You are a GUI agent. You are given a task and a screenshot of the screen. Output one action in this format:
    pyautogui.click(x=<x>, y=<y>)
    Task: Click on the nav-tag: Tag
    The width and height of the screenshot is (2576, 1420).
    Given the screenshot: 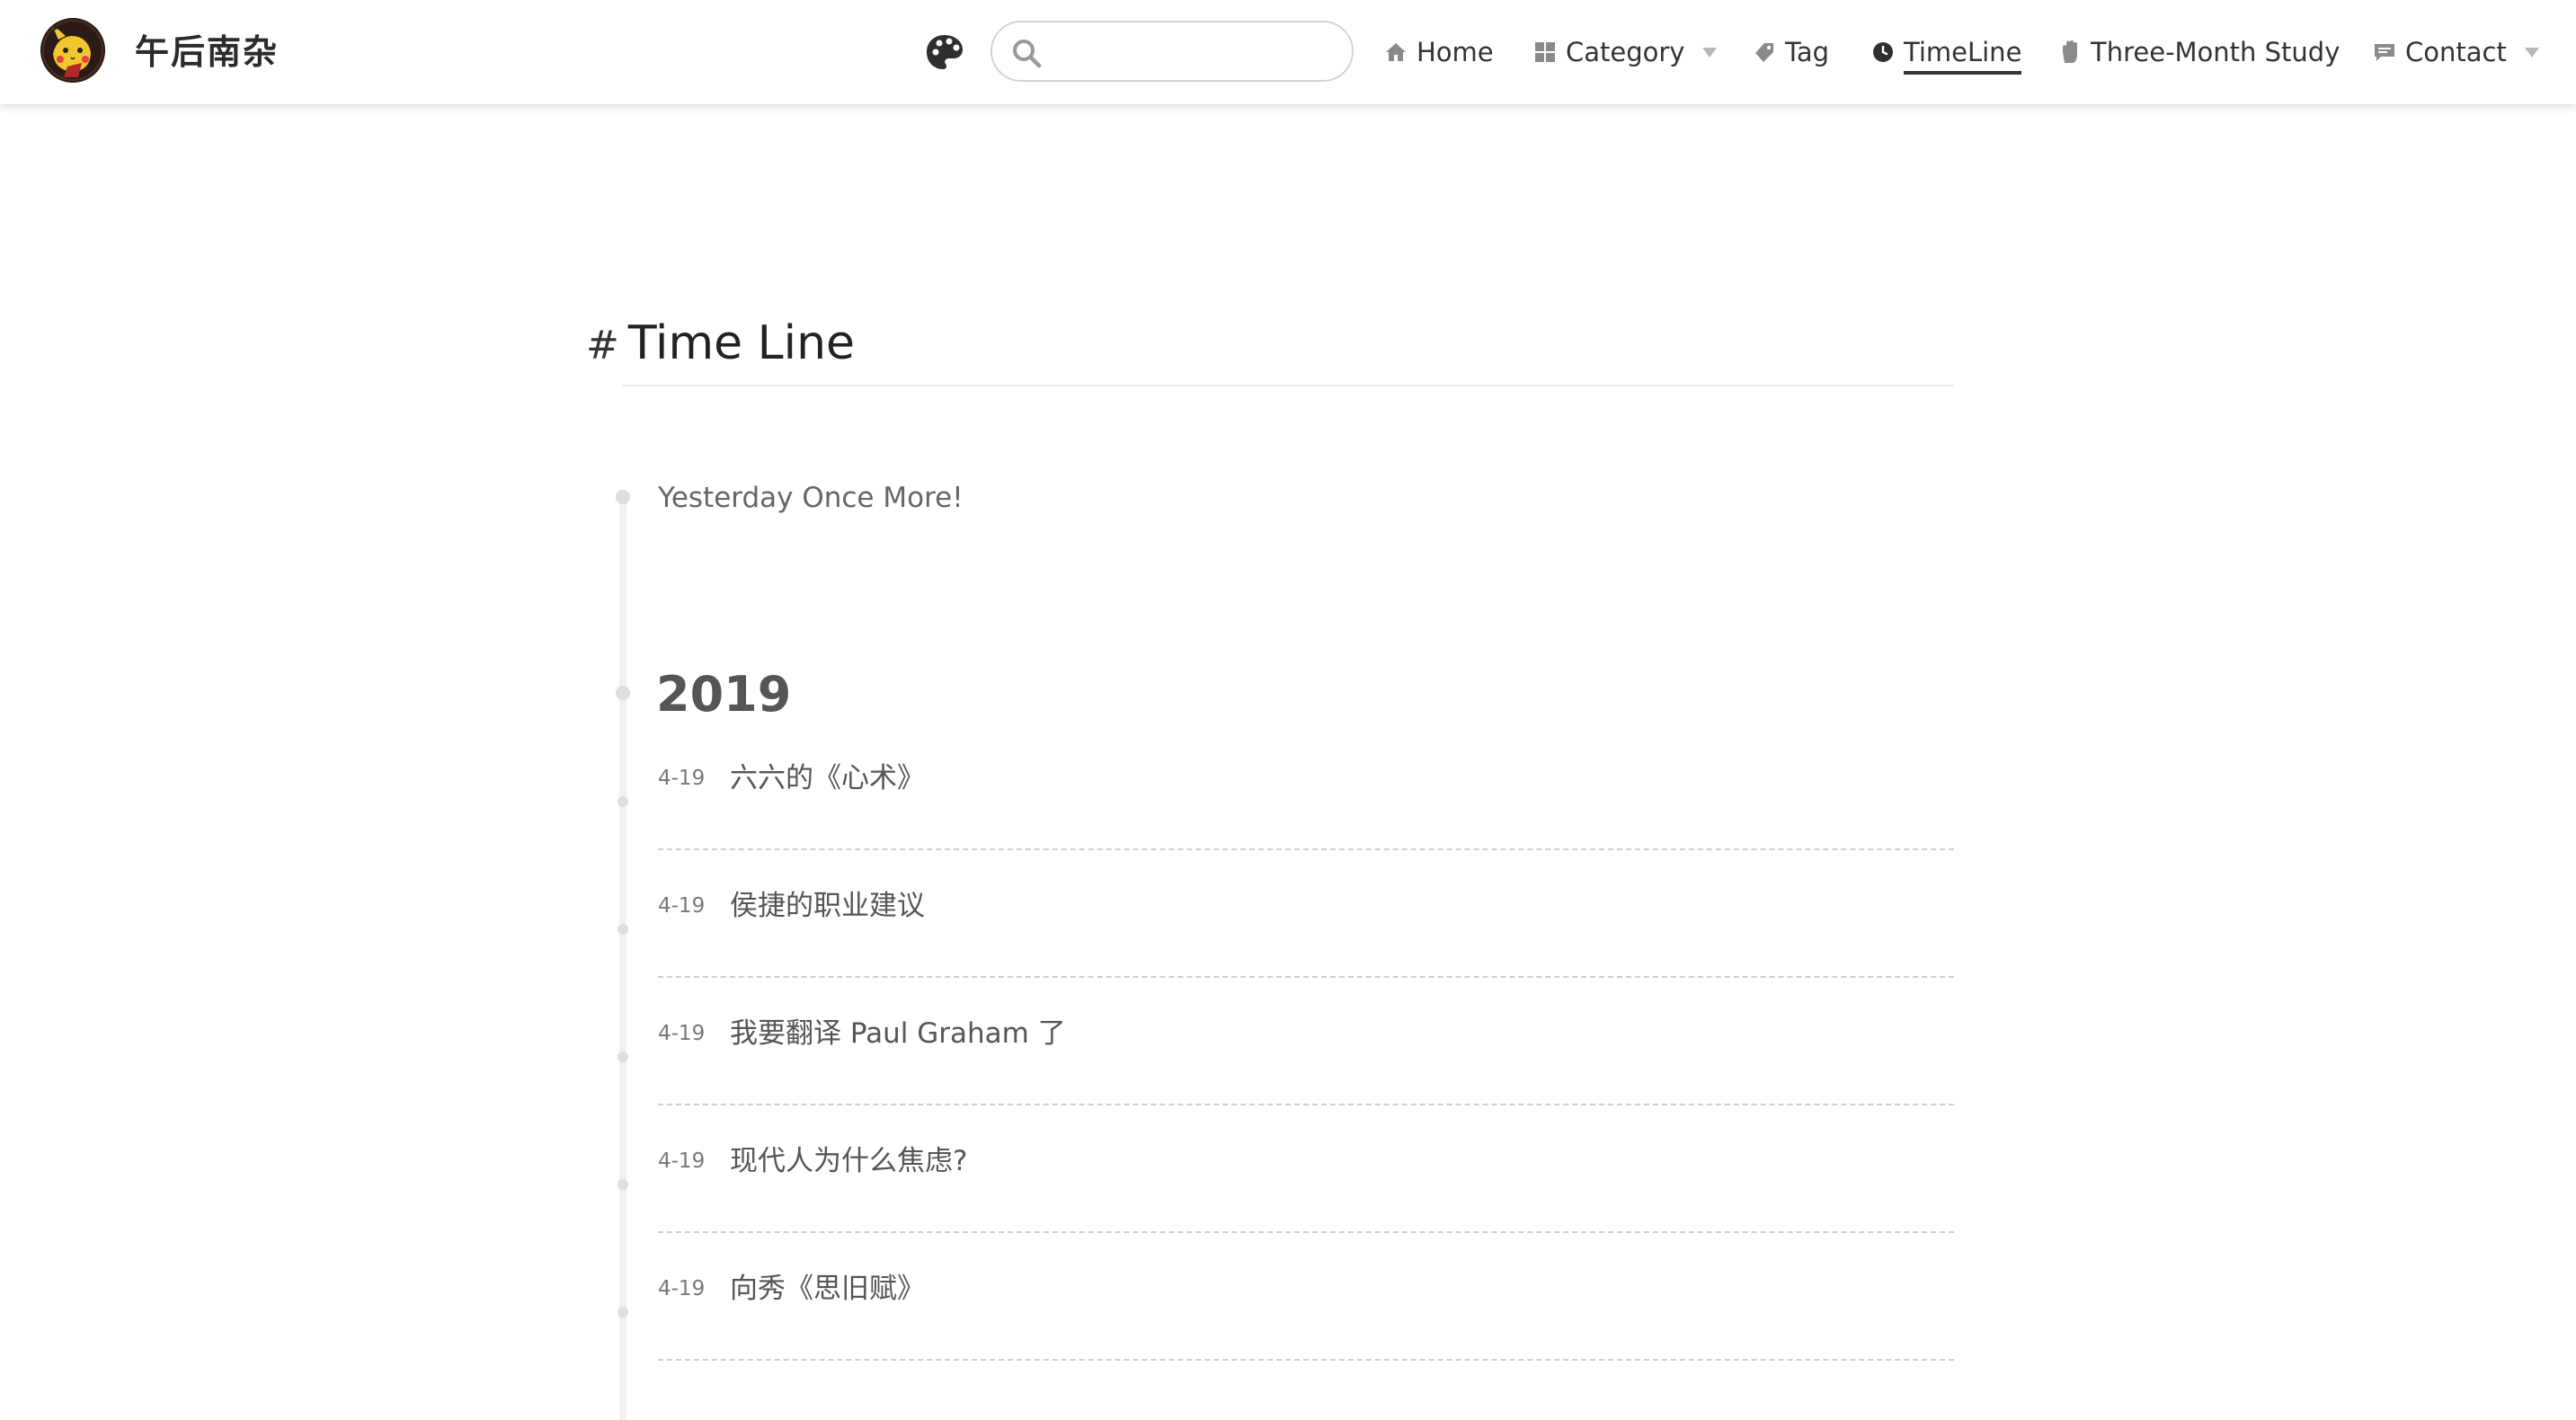 What is the action you would take?
    pyautogui.click(x=1790, y=52)
    